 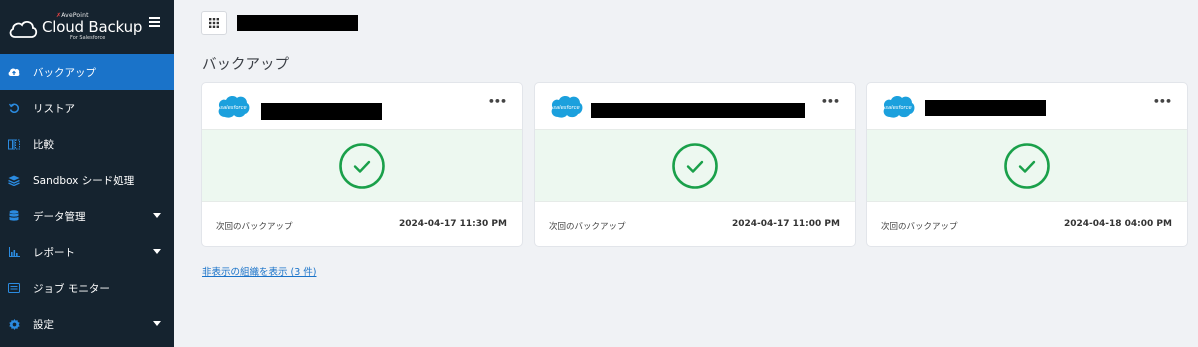 I want to click on sidebar-item-label: 比較, so click(x=43, y=144).